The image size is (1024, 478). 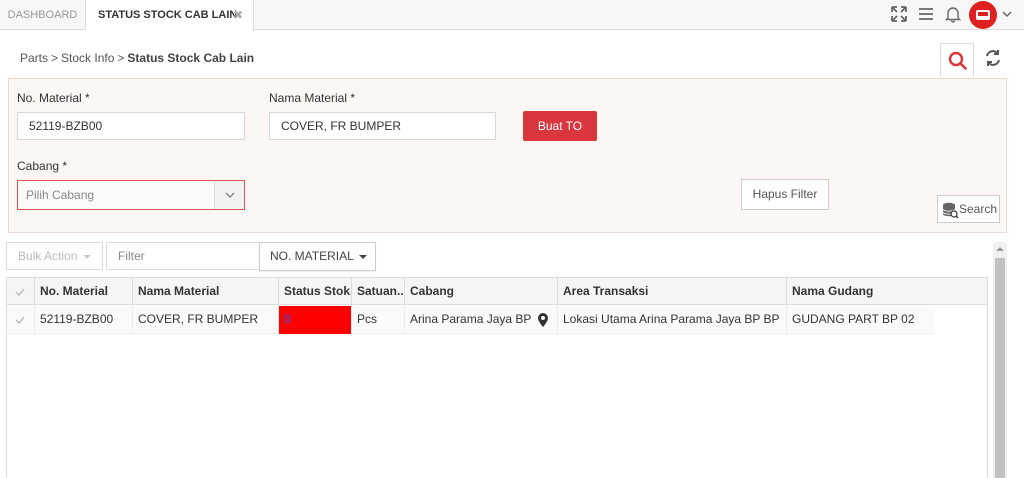 I want to click on select-all-checkbox, so click(x=21, y=291).